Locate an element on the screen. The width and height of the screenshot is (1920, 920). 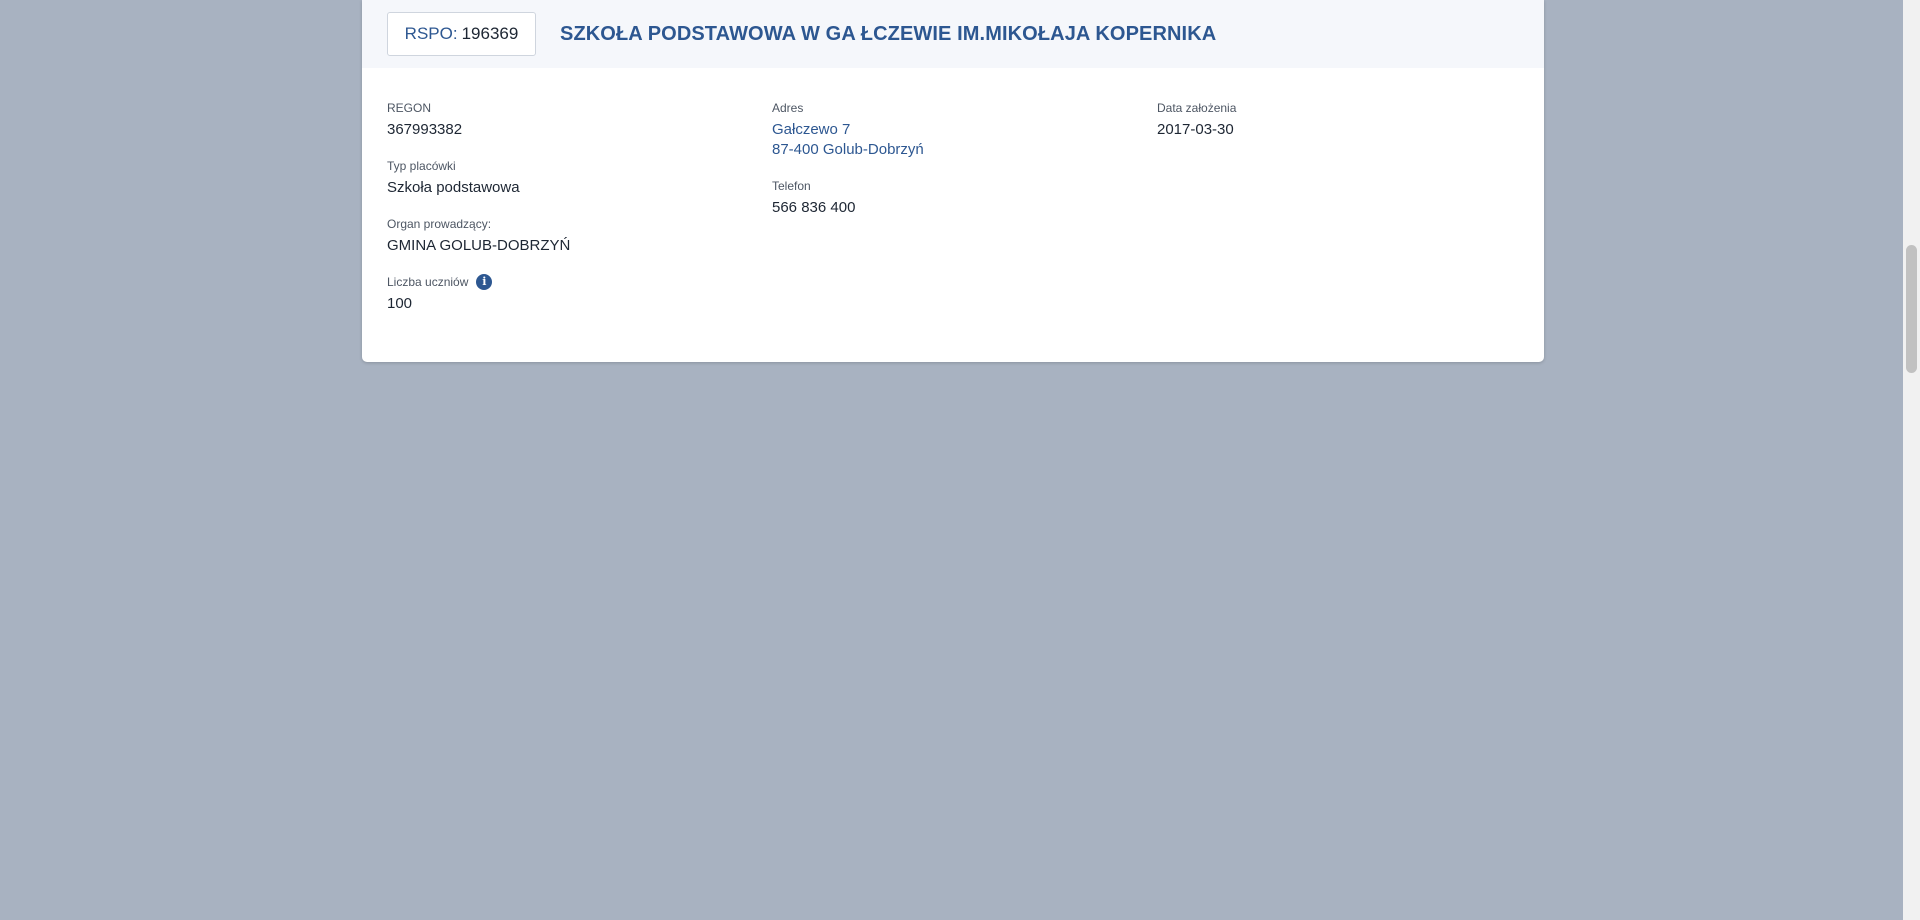
address-field: Adres Gałczewo 7 87-400 Golub-Dobrzyń is located at coordinates (848, 130).